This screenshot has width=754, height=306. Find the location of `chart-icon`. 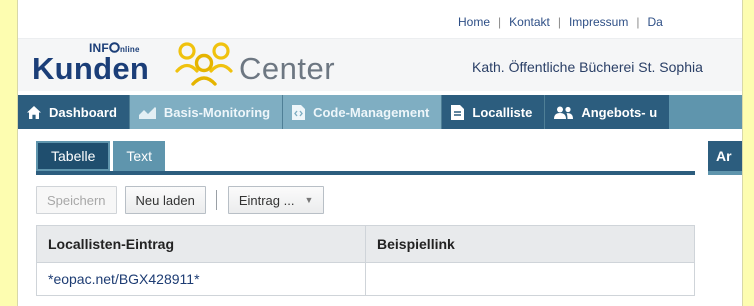

chart-icon is located at coordinates (147, 112).